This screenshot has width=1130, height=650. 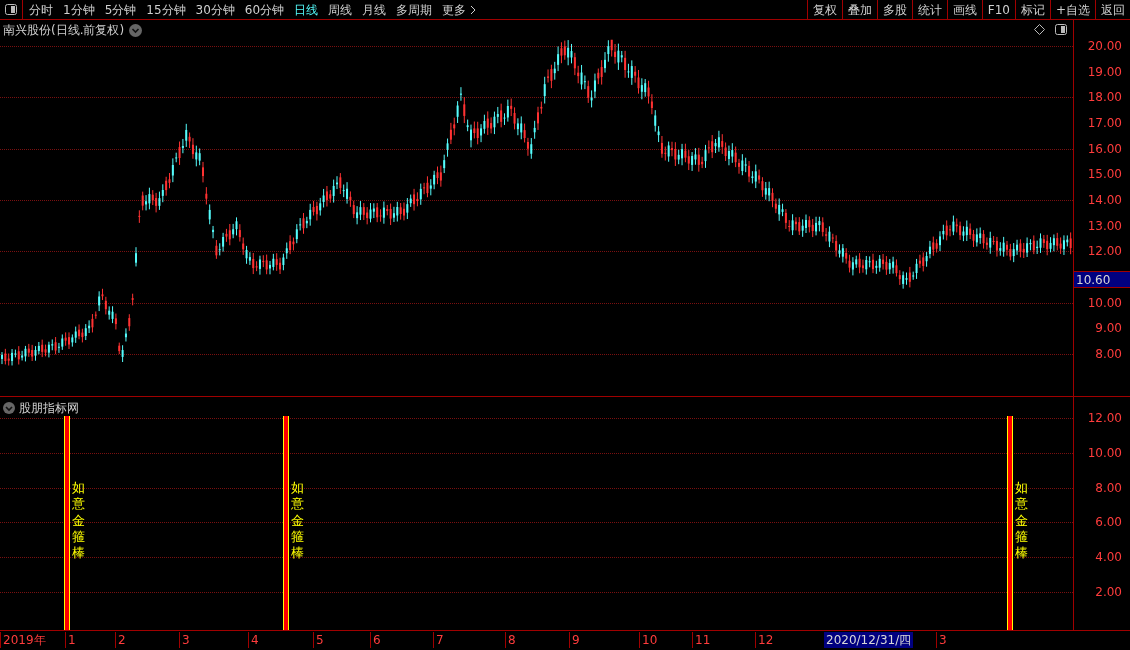 I want to click on indicator-title: 股朋指标网, so click(x=49, y=408).